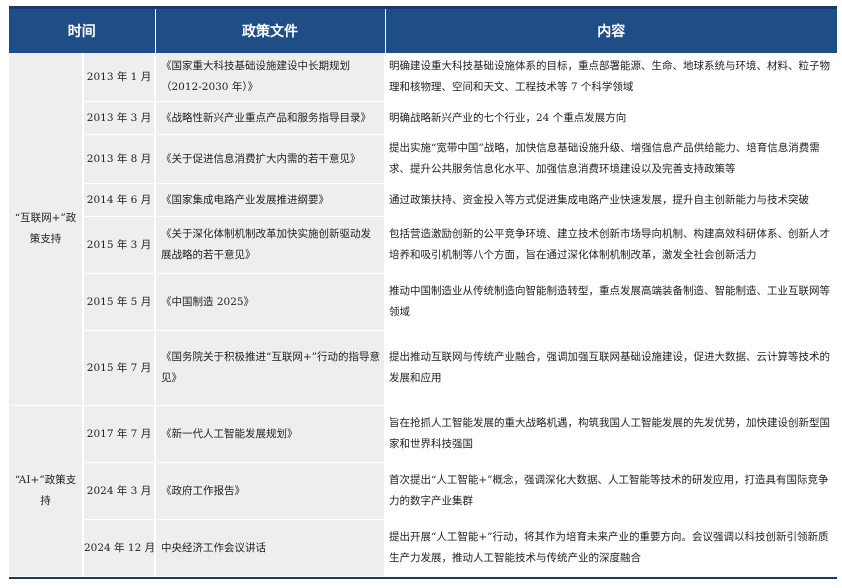  I want to click on row-time: 2017 年 7 月, so click(119, 434).